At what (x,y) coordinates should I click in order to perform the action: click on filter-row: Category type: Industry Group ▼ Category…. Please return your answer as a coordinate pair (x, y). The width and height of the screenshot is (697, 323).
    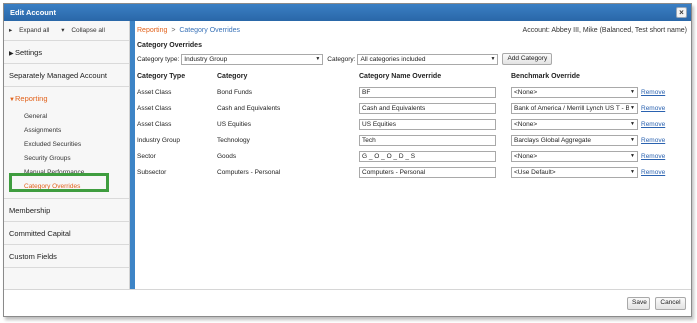
    Looking at the image, I should click on (414, 59).